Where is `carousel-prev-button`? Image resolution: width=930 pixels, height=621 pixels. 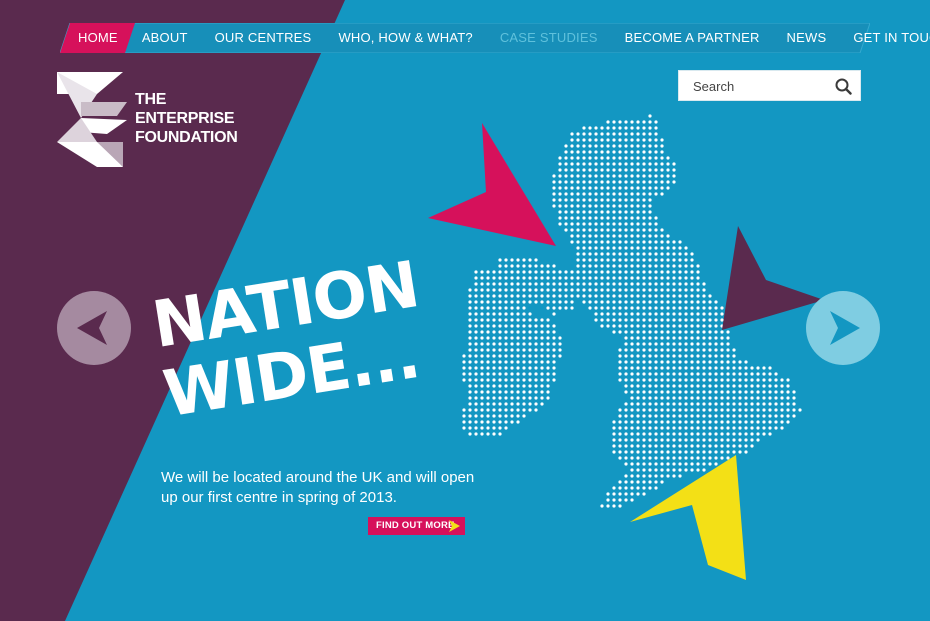 carousel-prev-button is located at coordinates (94, 328).